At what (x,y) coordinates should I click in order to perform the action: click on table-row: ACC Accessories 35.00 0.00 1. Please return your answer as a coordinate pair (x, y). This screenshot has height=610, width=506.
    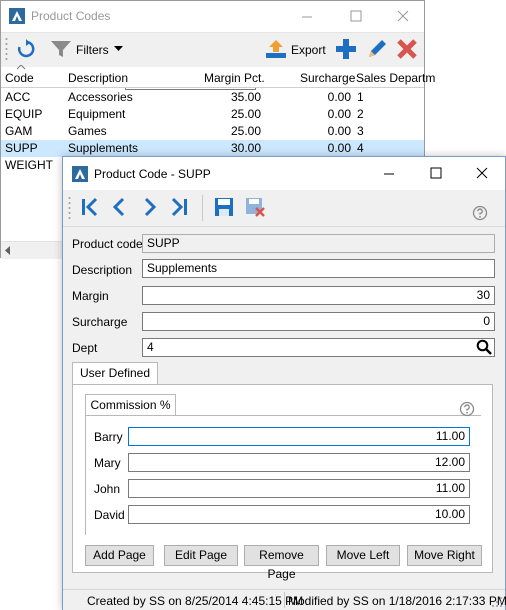
    Looking at the image, I should click on (212, 97).